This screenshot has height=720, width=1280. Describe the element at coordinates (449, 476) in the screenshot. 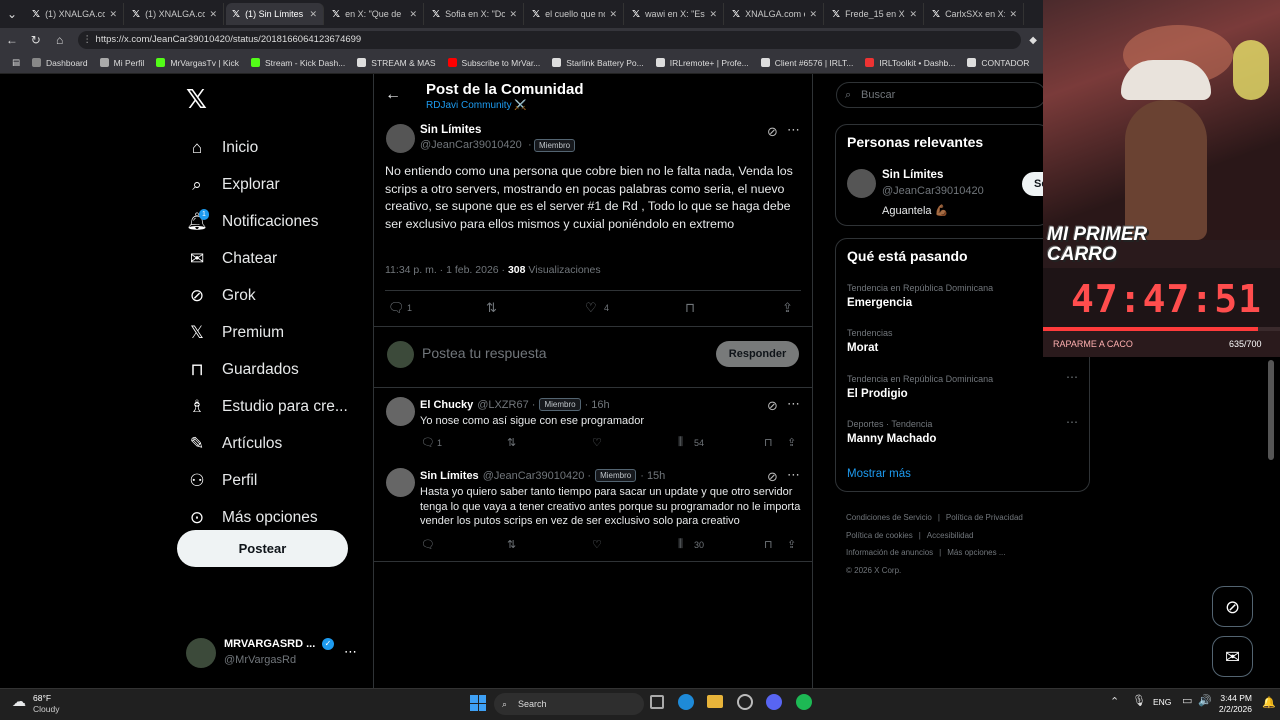

I see `reply-author: Sin Límites` at that location.